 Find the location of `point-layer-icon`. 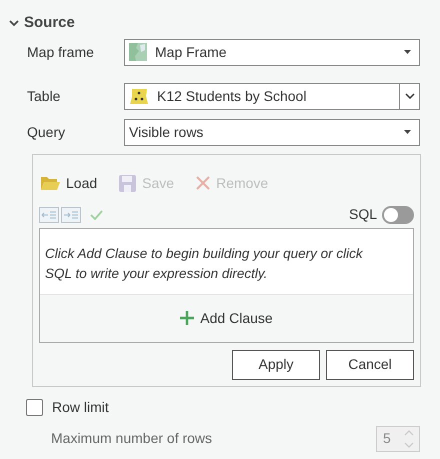

point-layer-icon is located at coordinates (139, 96).